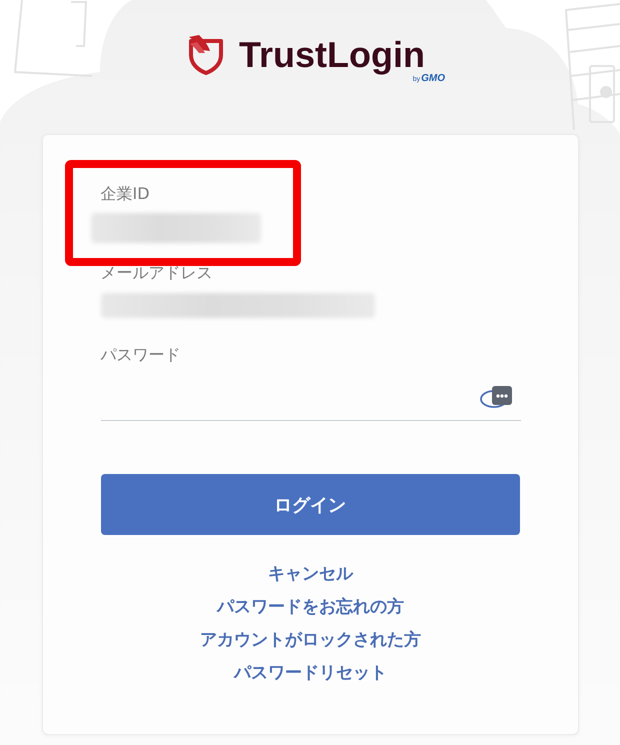 The image size is (620, 745). I want to click on text-link: キャンセル, so click(310, 574).